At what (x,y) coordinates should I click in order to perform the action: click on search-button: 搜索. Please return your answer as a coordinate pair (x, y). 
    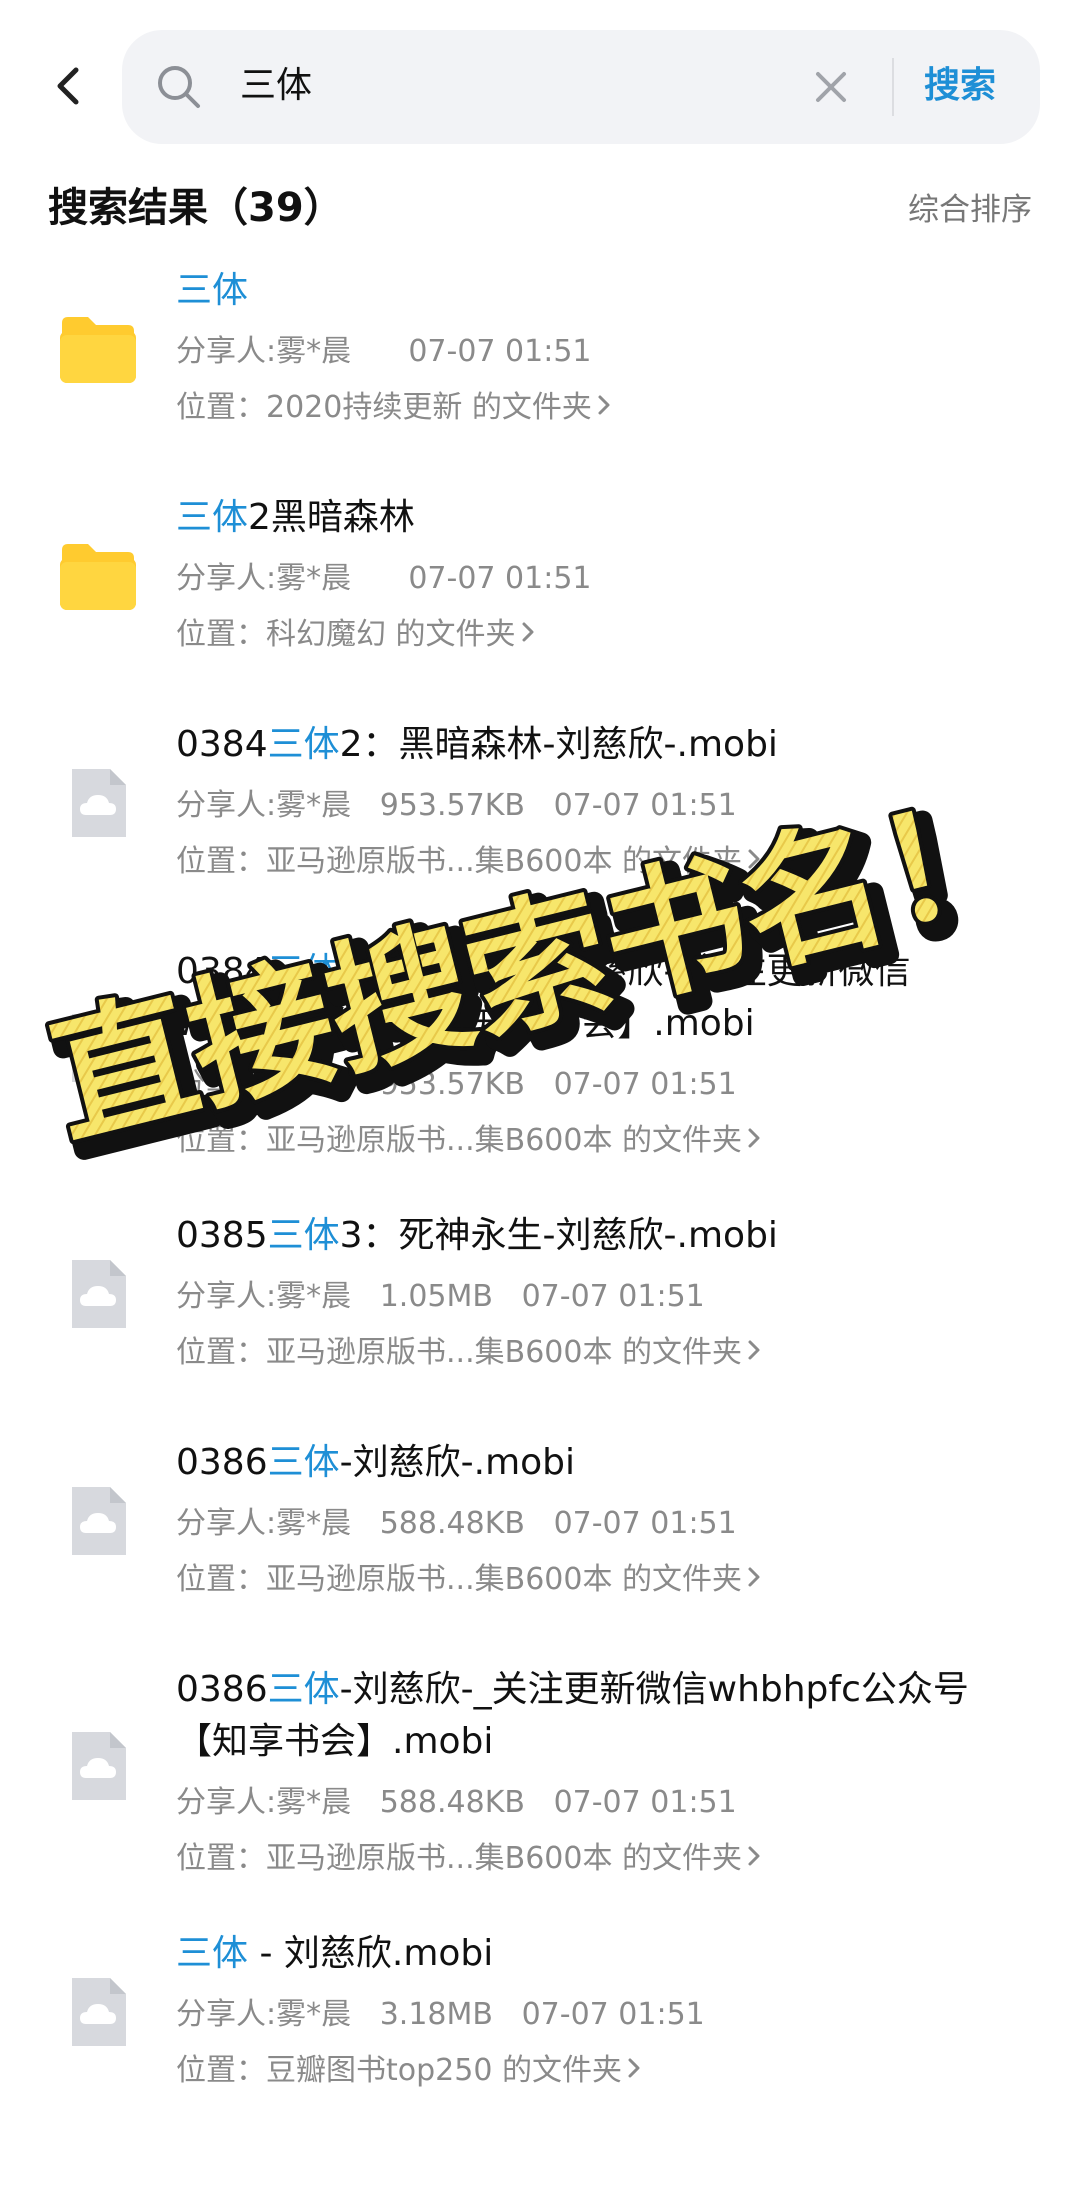
    Looking at the image, I should click on (960, 86).